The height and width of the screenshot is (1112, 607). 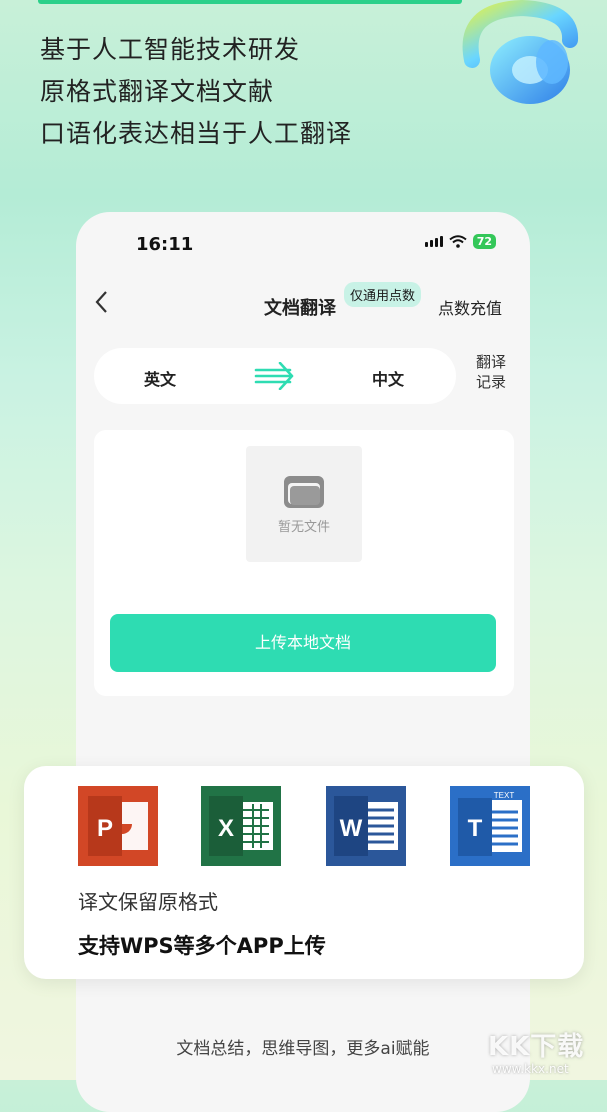 I want to click on status-icons: 72, so click(x=460, y=241).